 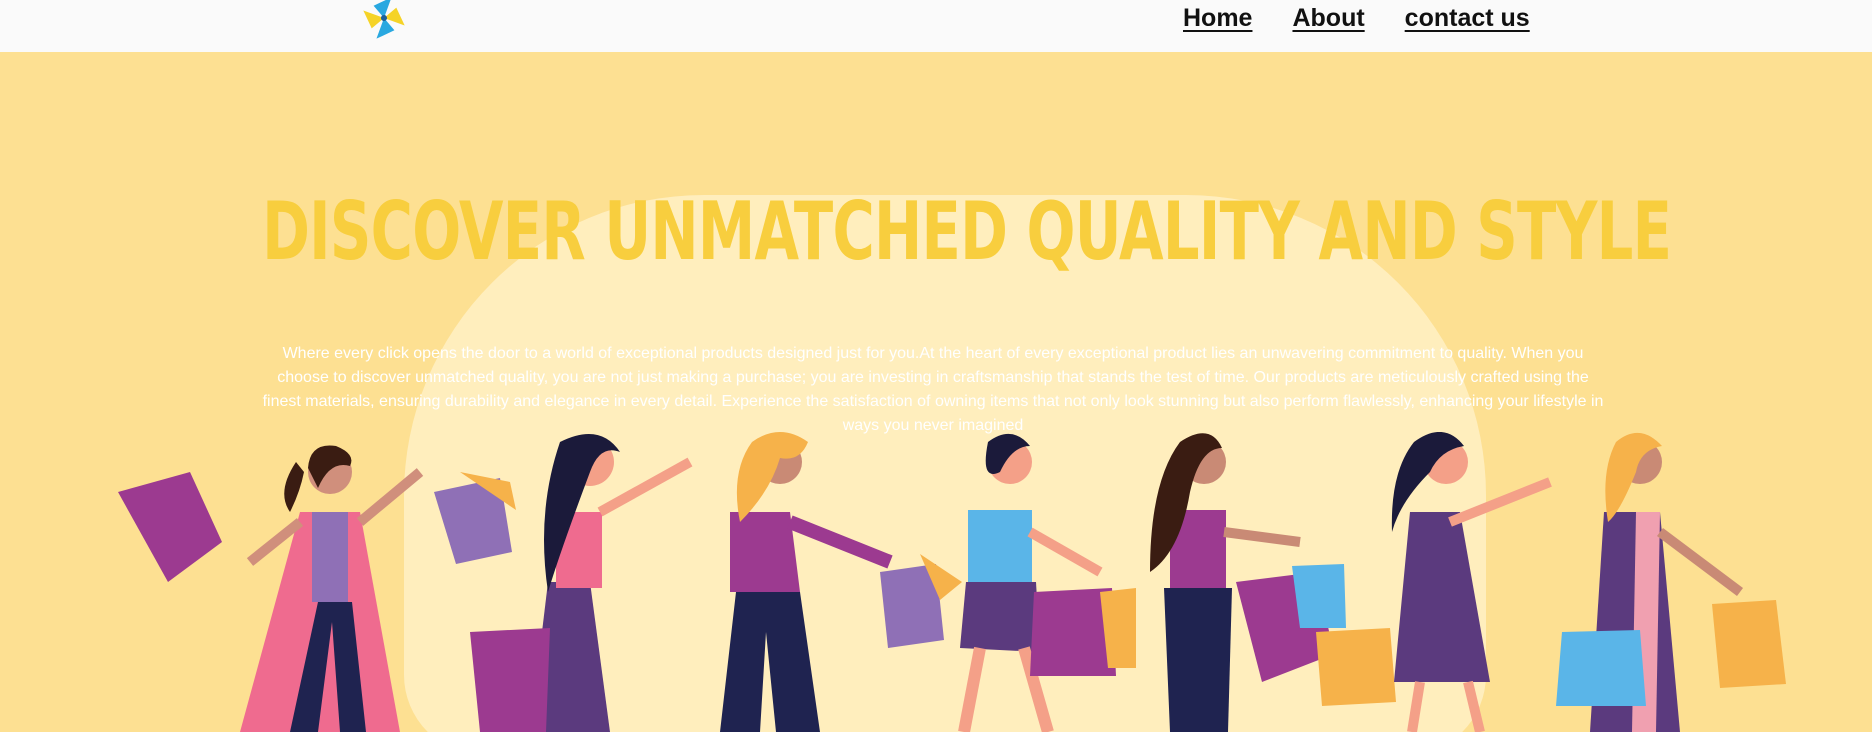 I want to click on nav-about-link: About, so click(x=1328, y=18).